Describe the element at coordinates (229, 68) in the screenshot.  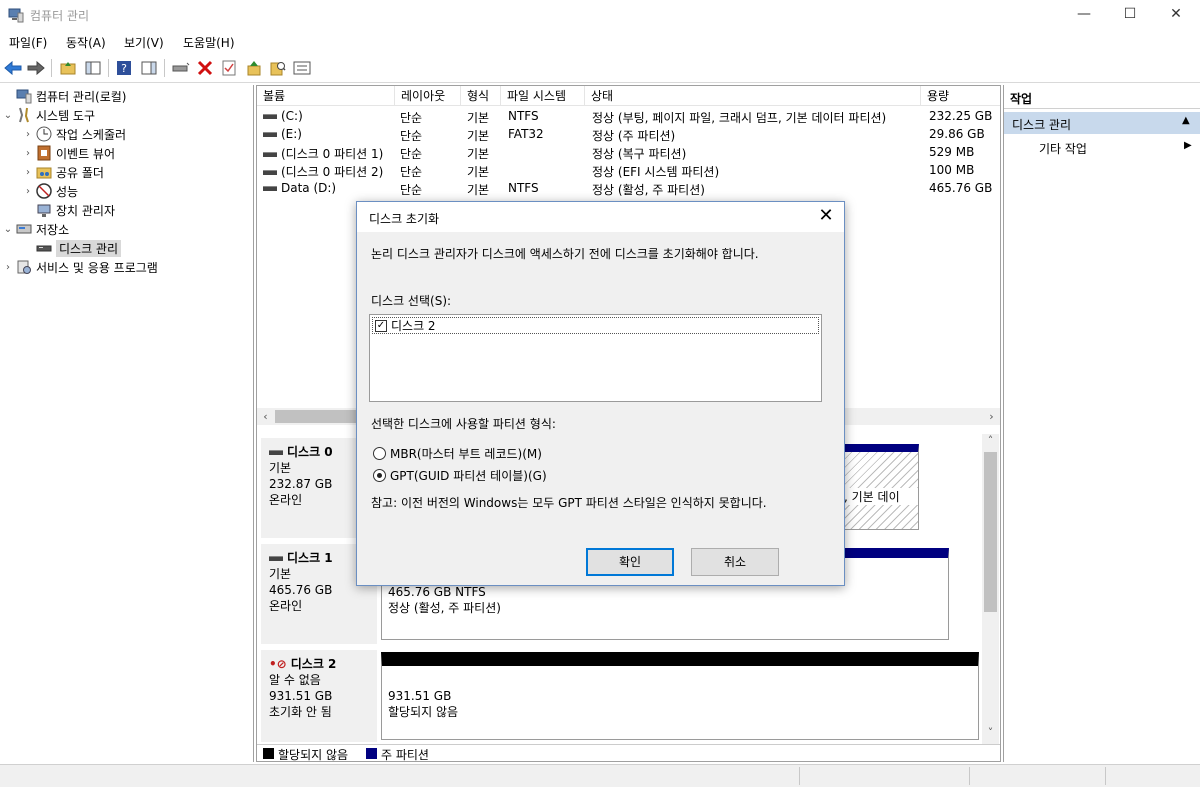
I see `properties-icon` at that location.